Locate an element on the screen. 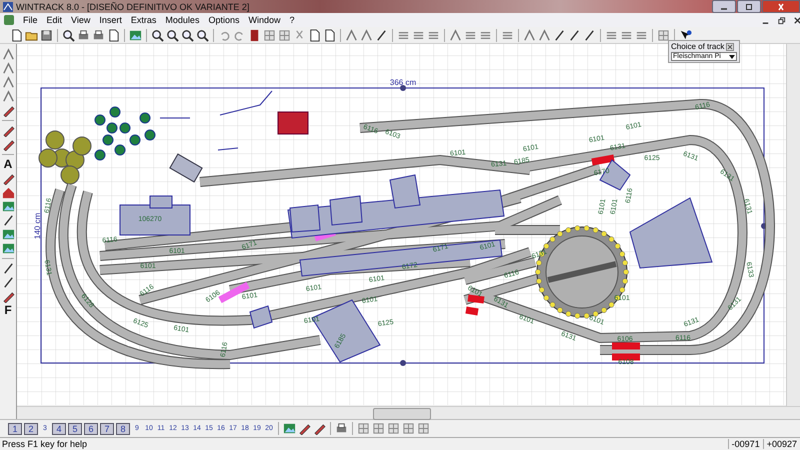  height-dimension-label: 140 cm is located at coordinates (37, 226).